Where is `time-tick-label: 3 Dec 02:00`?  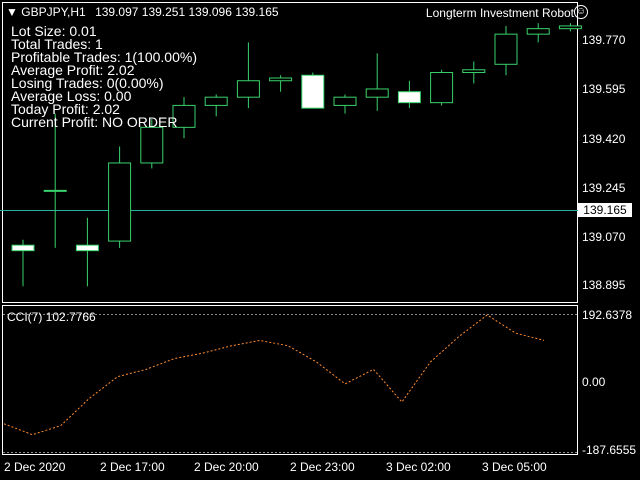 time-tick-label: 3 Dec 02:00 is located at coordinates (418, 467).